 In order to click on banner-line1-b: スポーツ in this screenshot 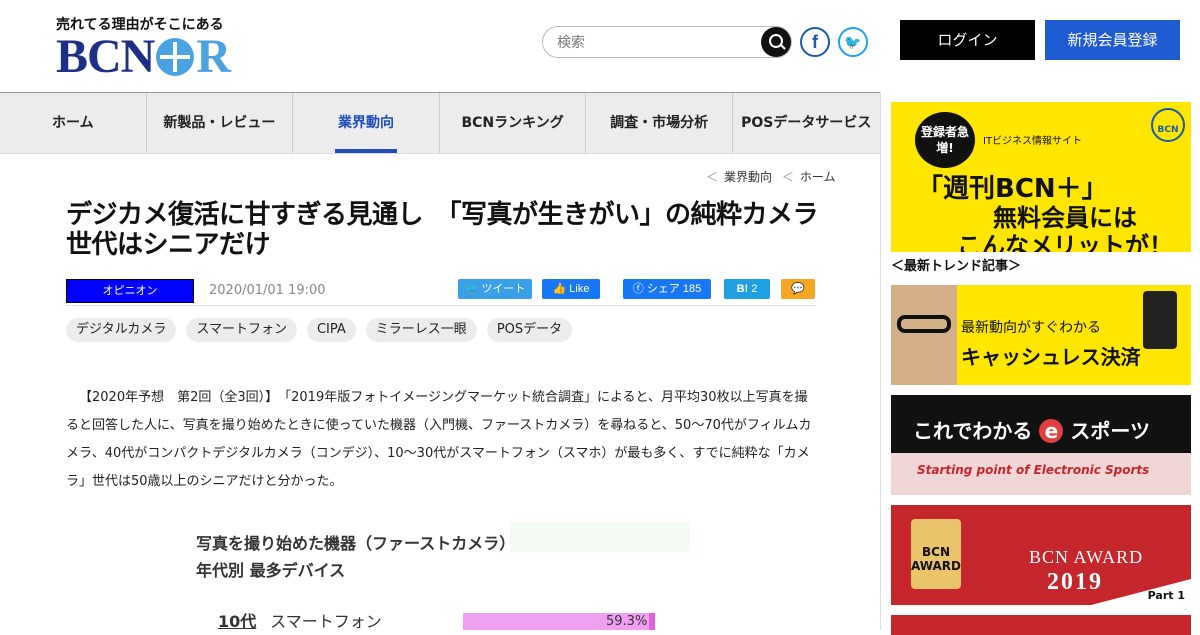, I will do `click(1110, 431)`.